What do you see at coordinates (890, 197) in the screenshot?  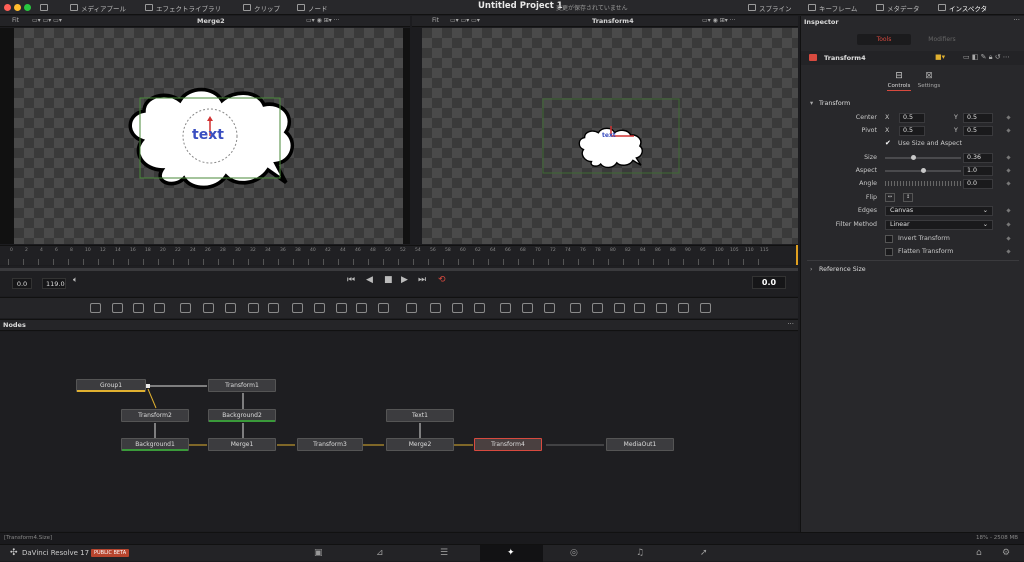 I see `flip-horizontal-icon: ↔` at bounding box center [890, 197].